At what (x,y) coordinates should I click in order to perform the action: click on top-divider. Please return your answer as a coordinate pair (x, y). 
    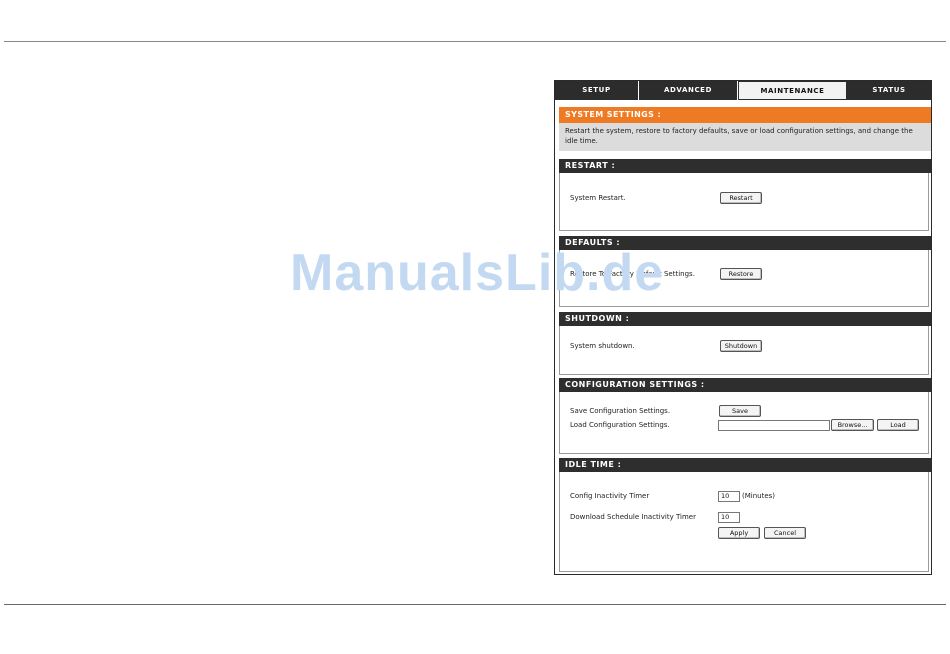
    Looking at the image, I should click on (475, 41).